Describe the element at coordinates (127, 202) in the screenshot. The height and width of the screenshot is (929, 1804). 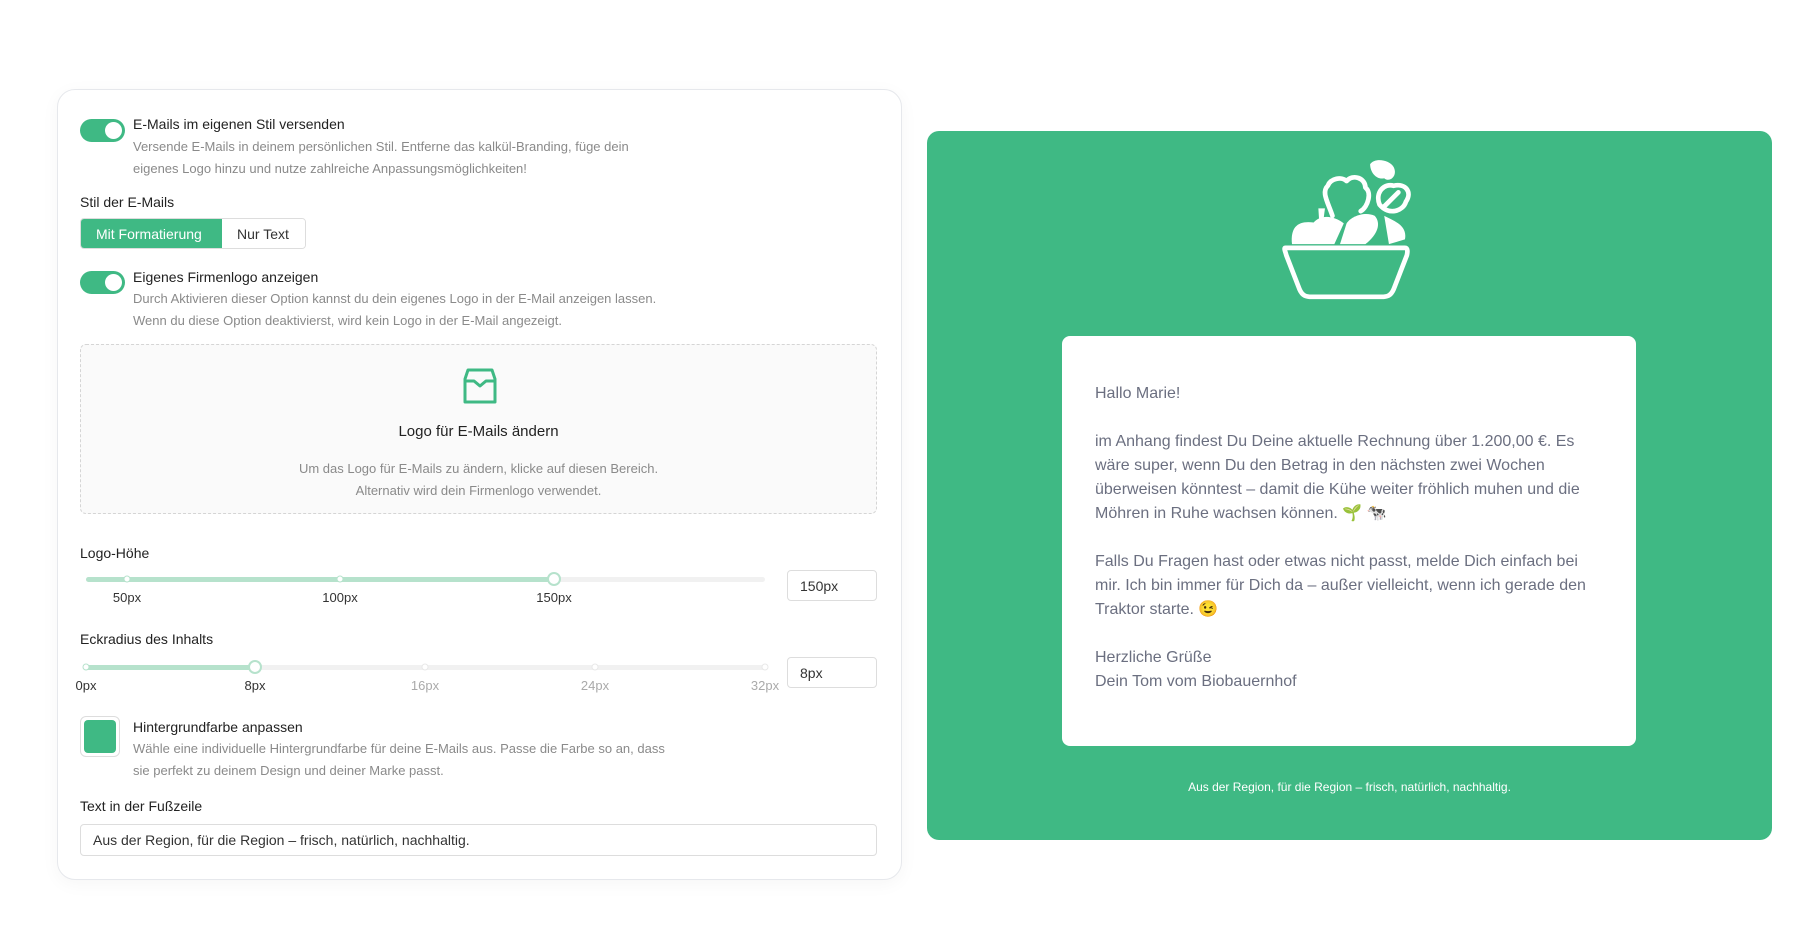
I see `style-label: Stil der E-Mails` at that location.